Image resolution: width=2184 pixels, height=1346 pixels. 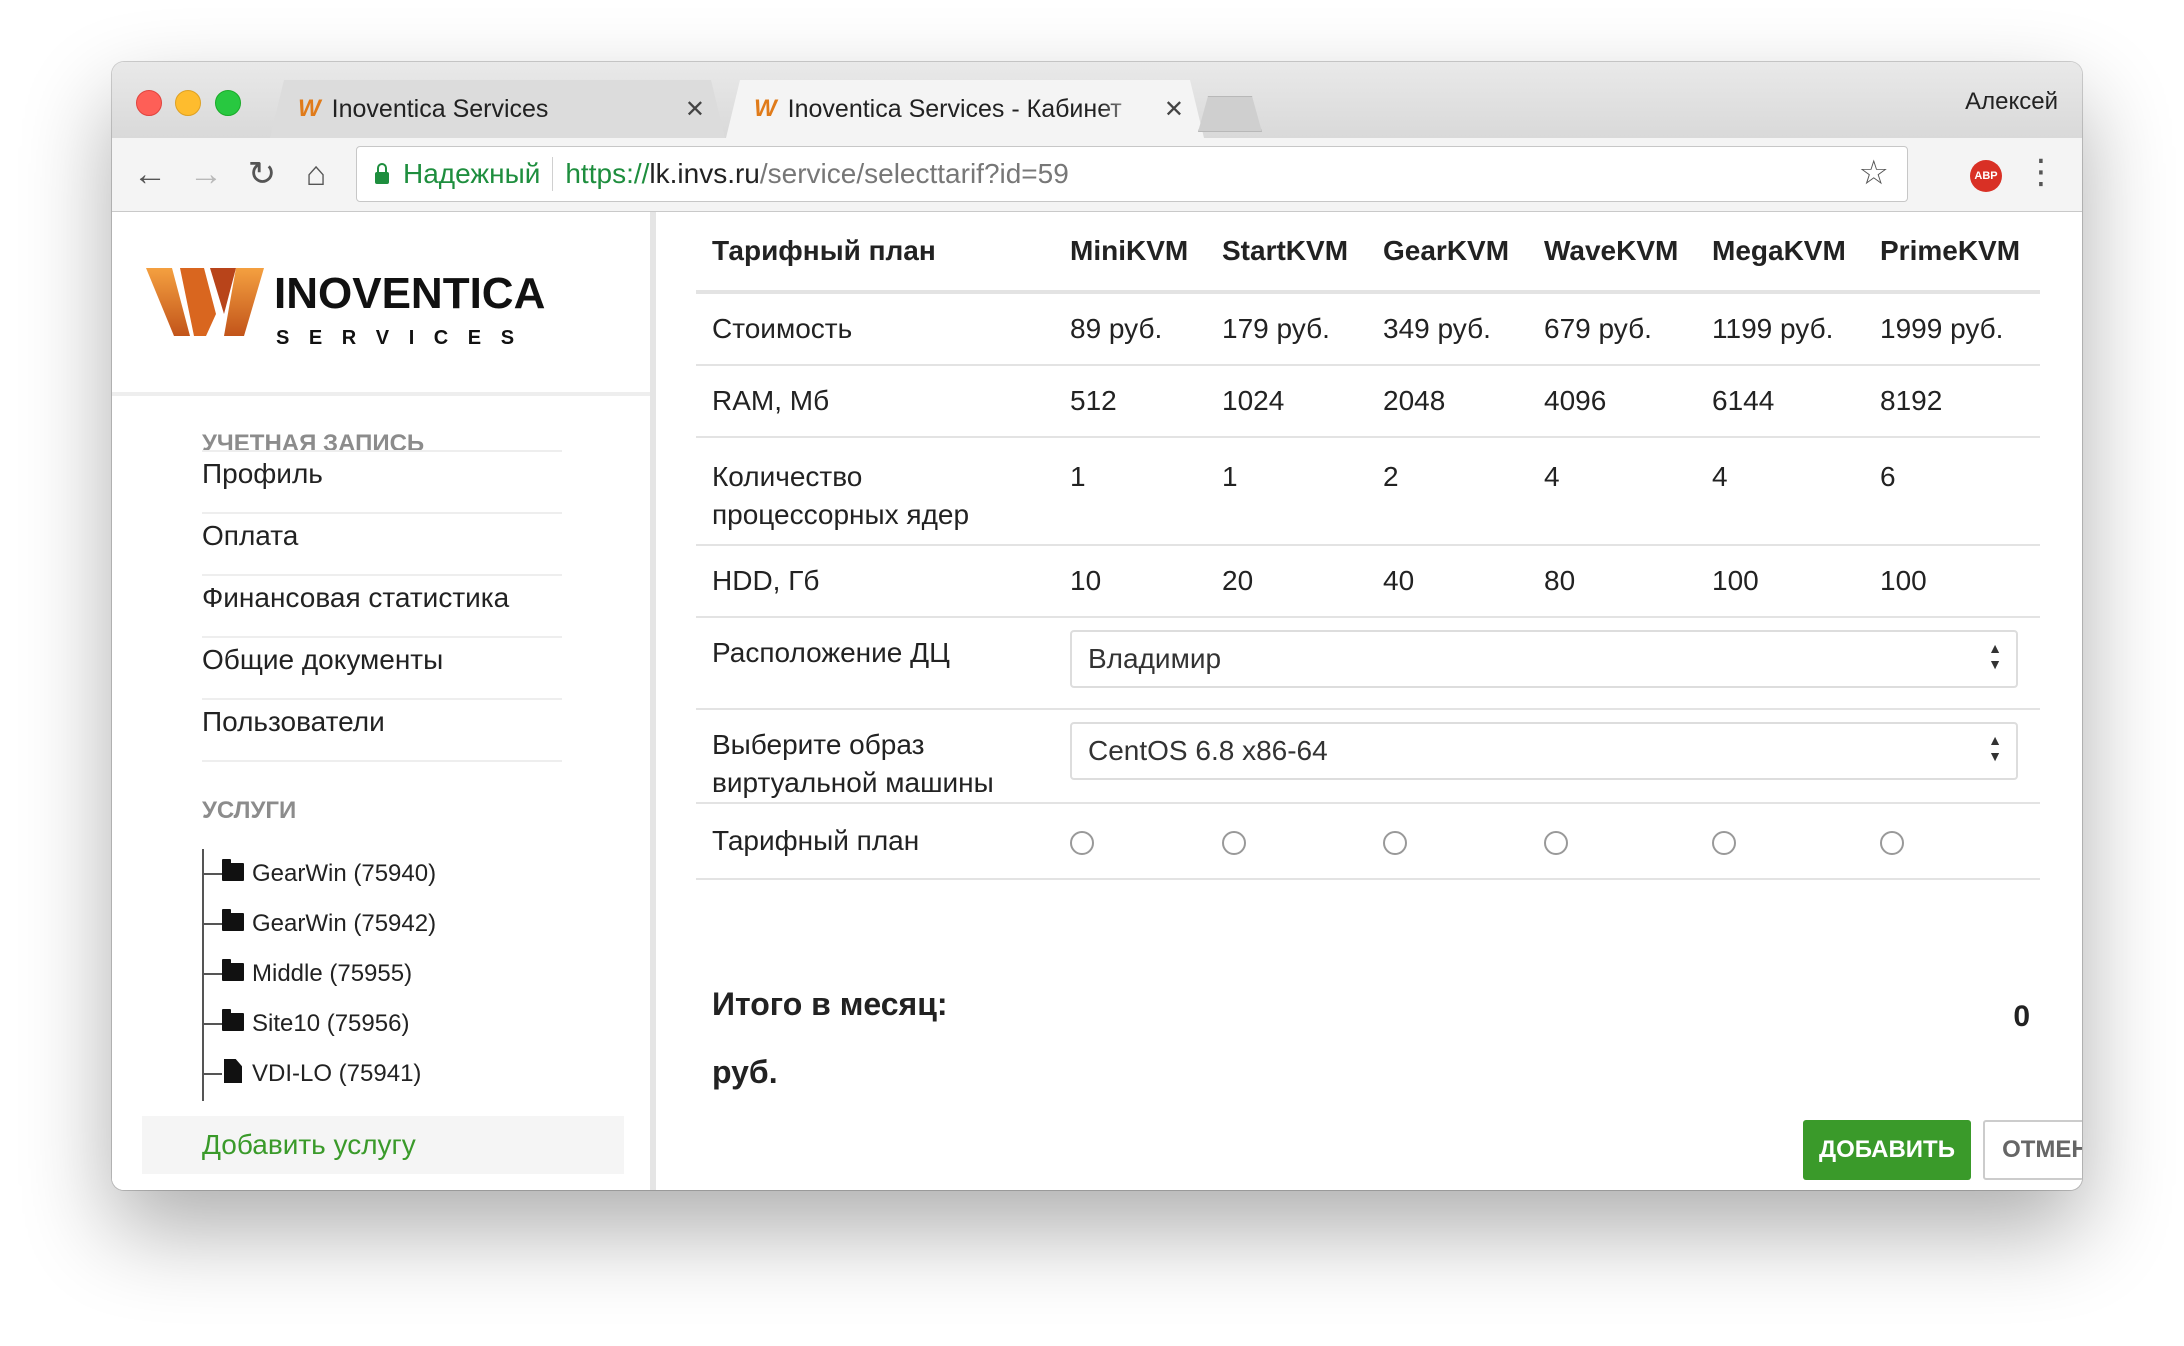 I want to click on table-cell: 4, so click(x=1796, y=491).